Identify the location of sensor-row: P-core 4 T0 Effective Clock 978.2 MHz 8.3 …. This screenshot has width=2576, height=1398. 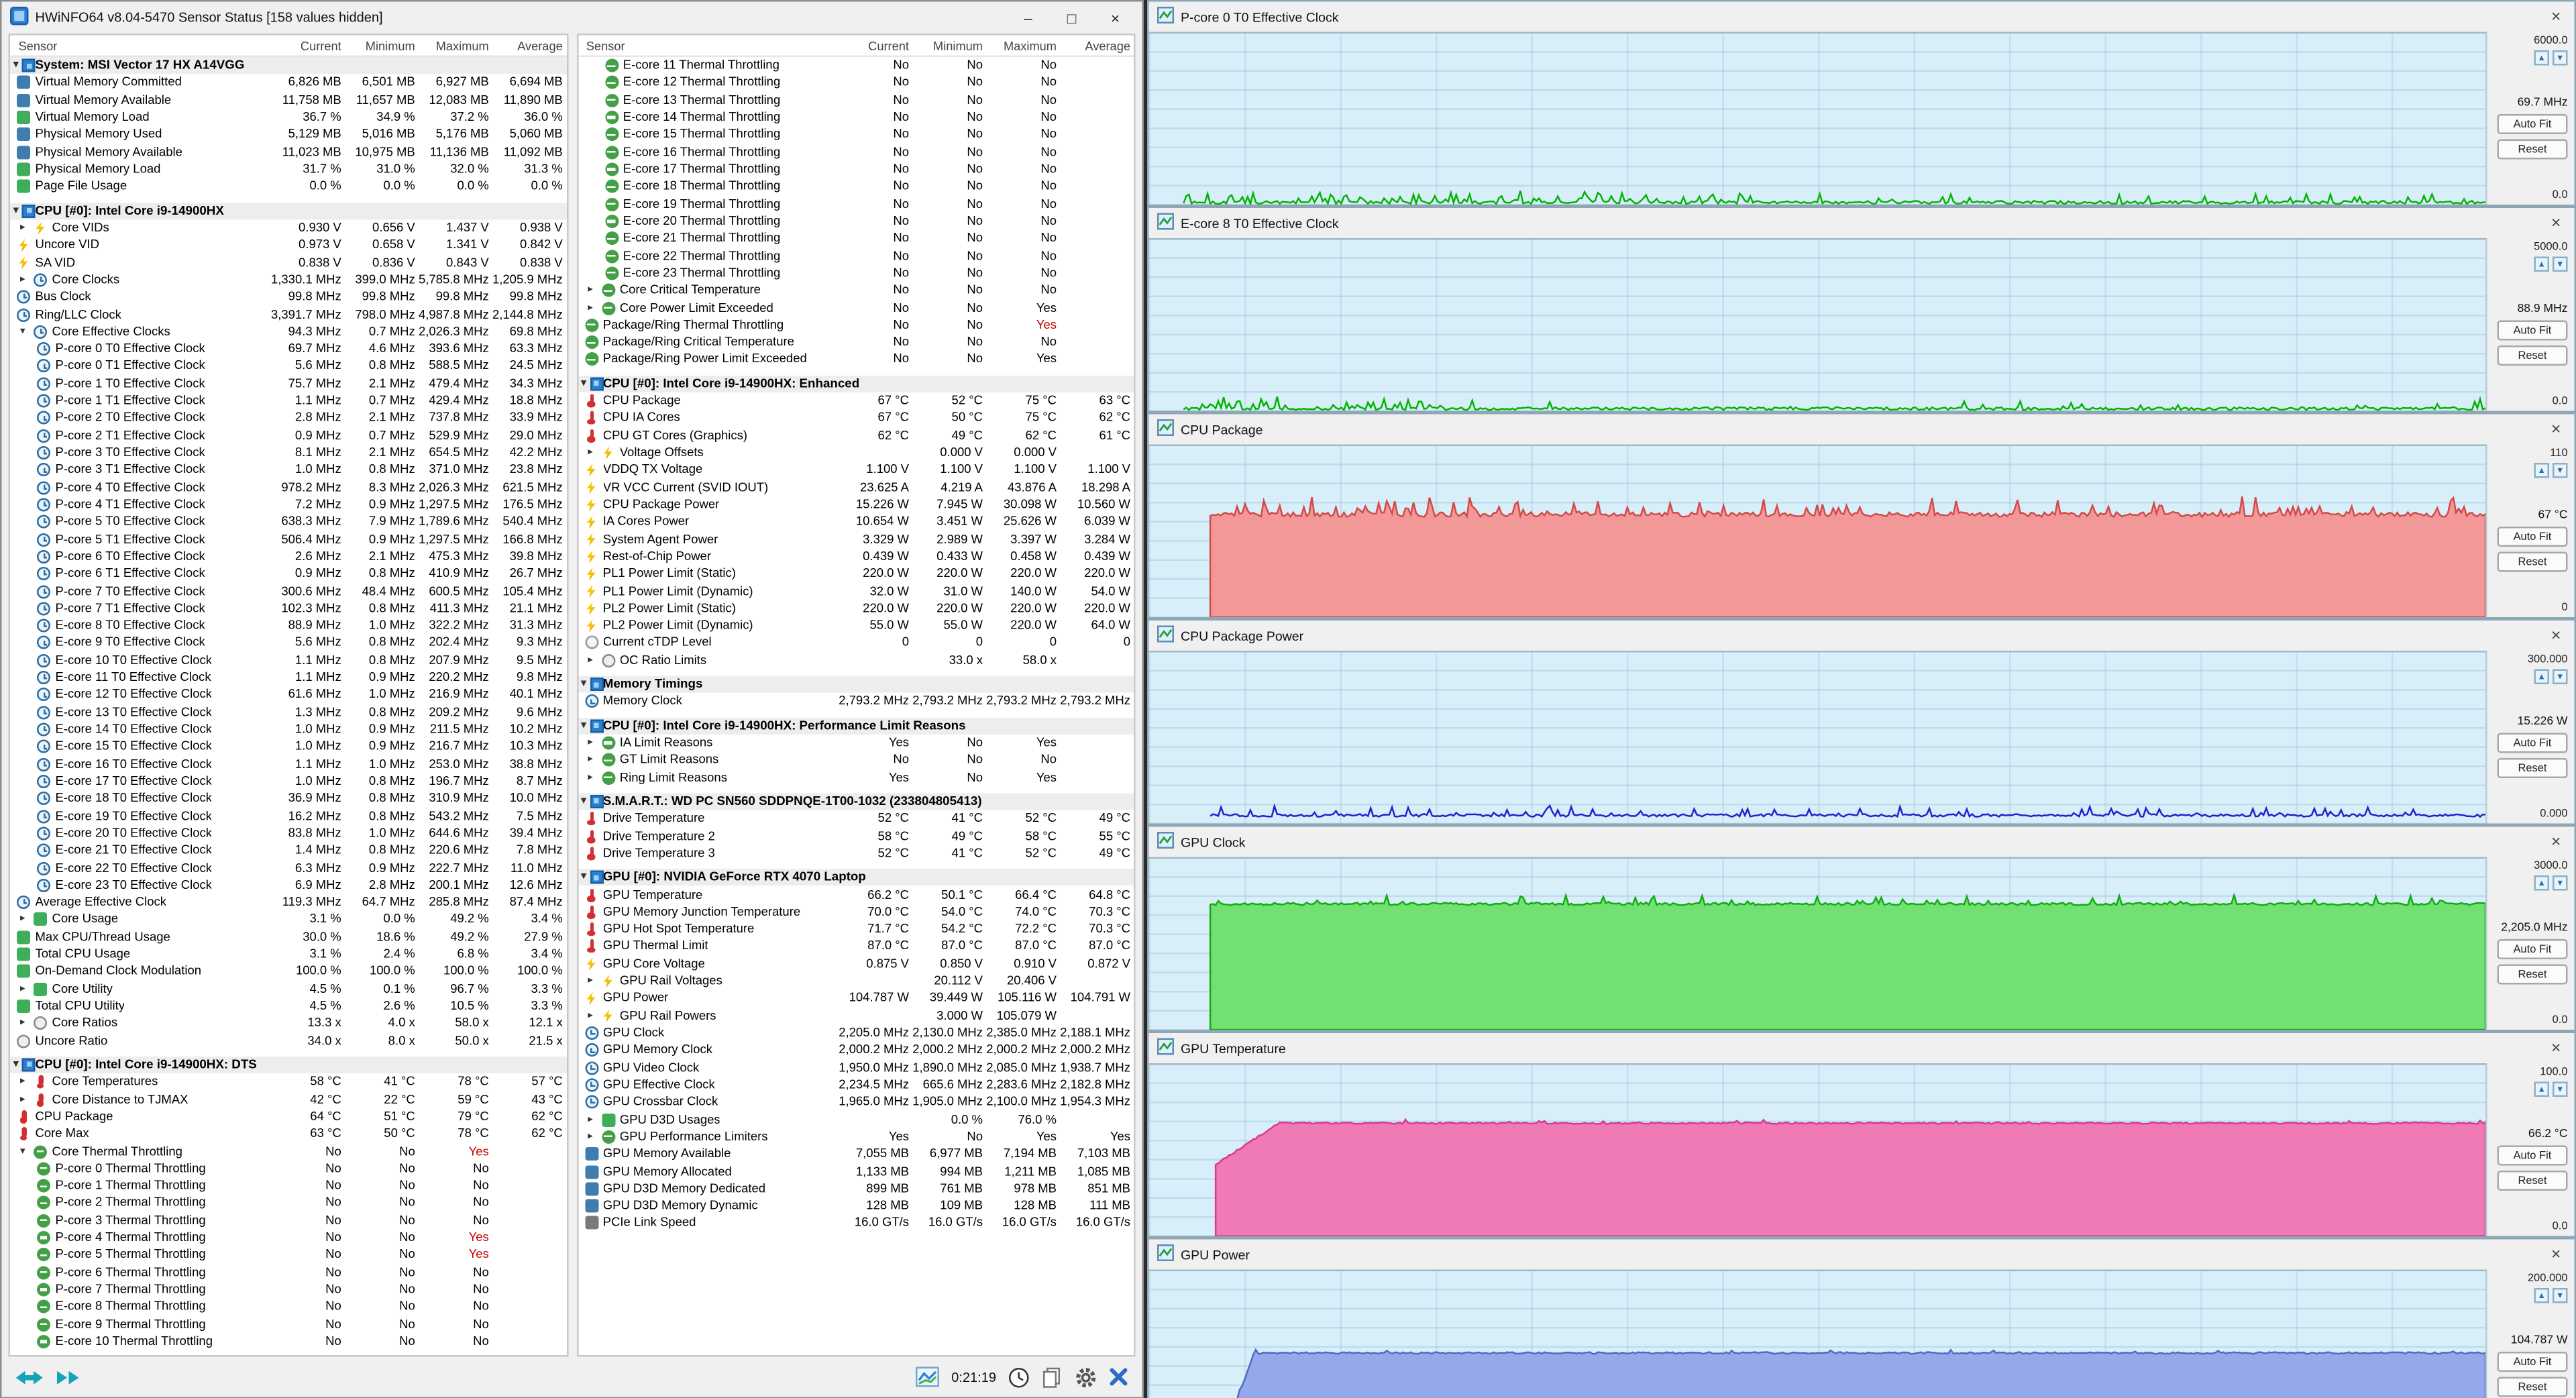
(288, 487).